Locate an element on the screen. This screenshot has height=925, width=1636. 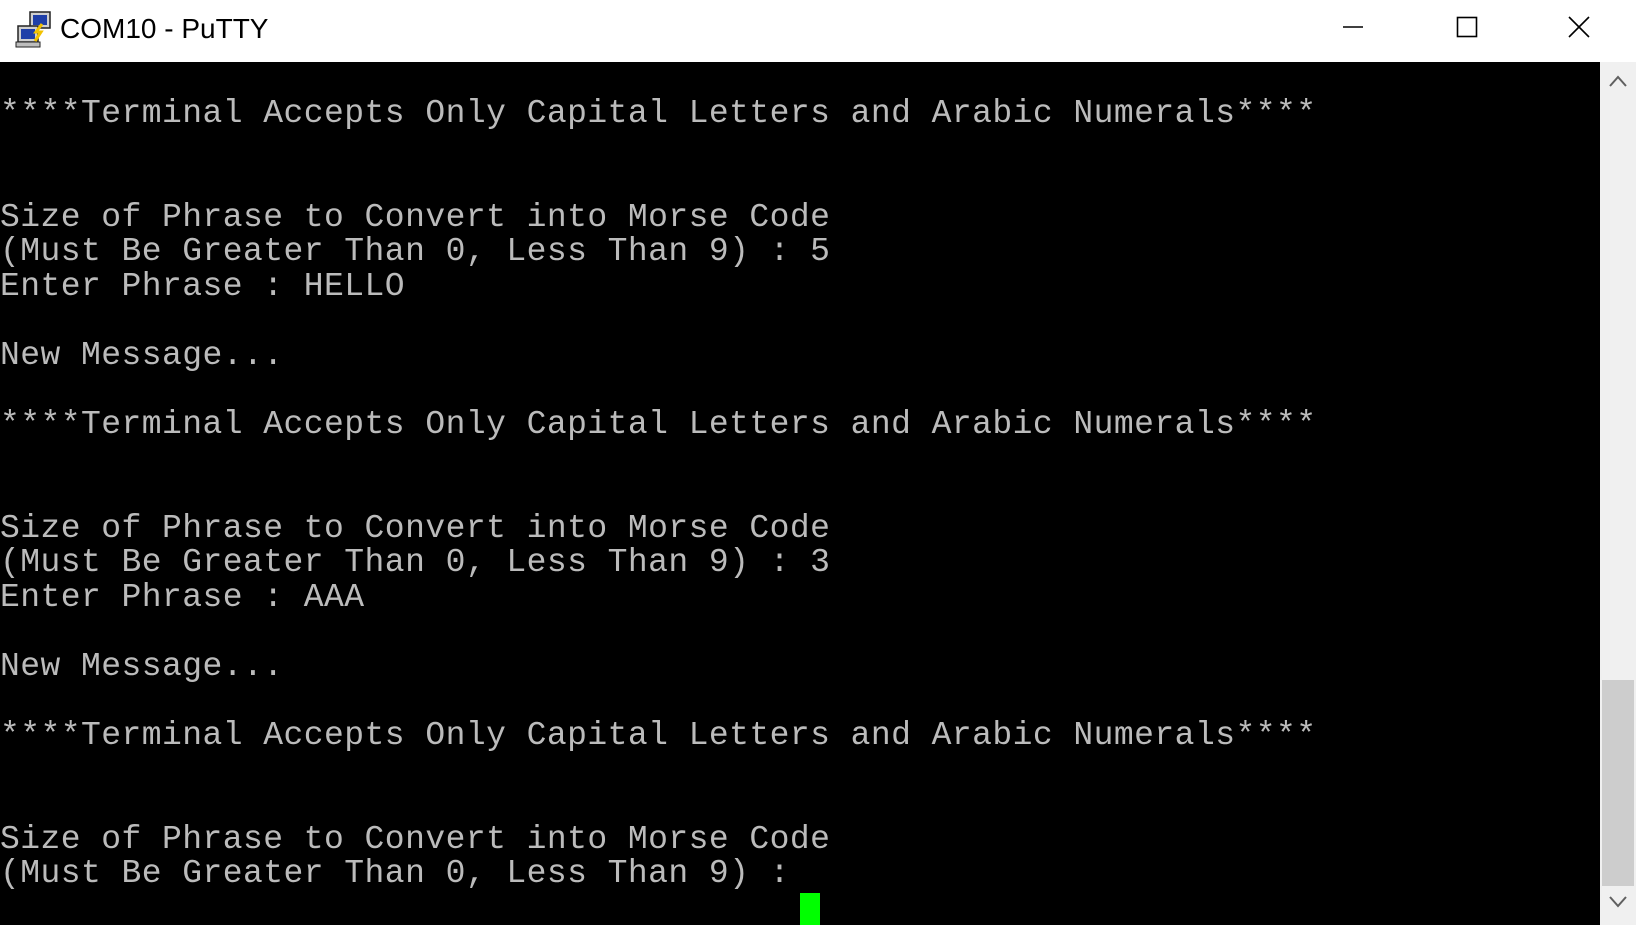
chevron-down-icon is located at coordinates (1618, 904).